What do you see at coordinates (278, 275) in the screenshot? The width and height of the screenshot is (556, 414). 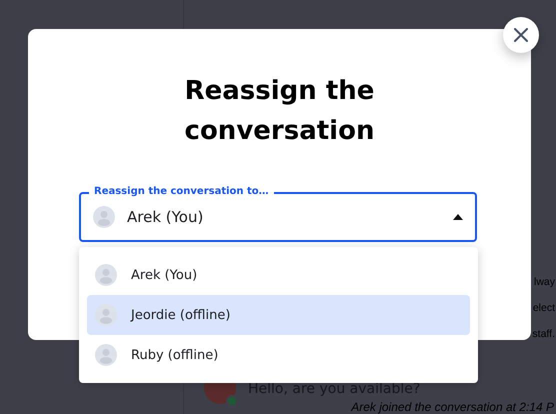 I see `menu-item: Arek (You)` at bounding box center [278, 275].